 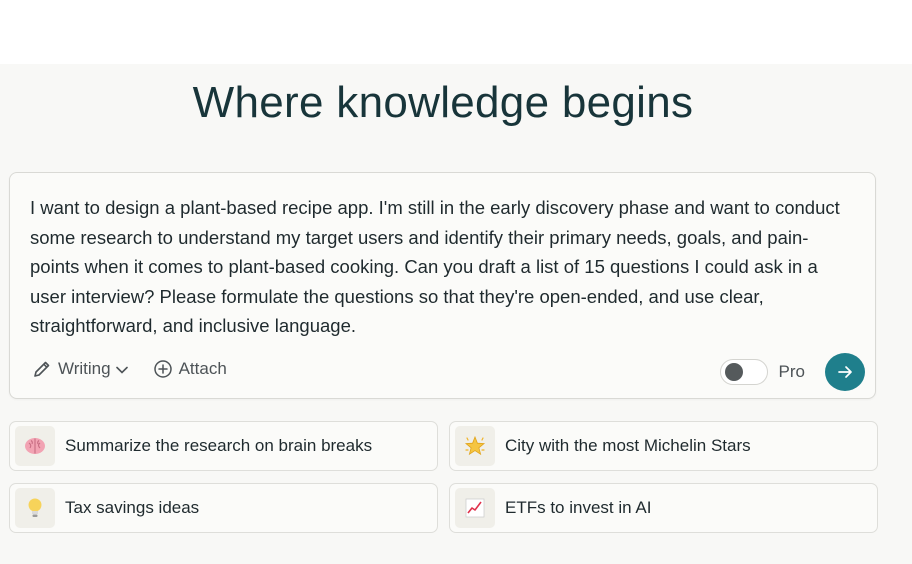 I want to click on arrow-right-icon, so click(x=845, y=372).